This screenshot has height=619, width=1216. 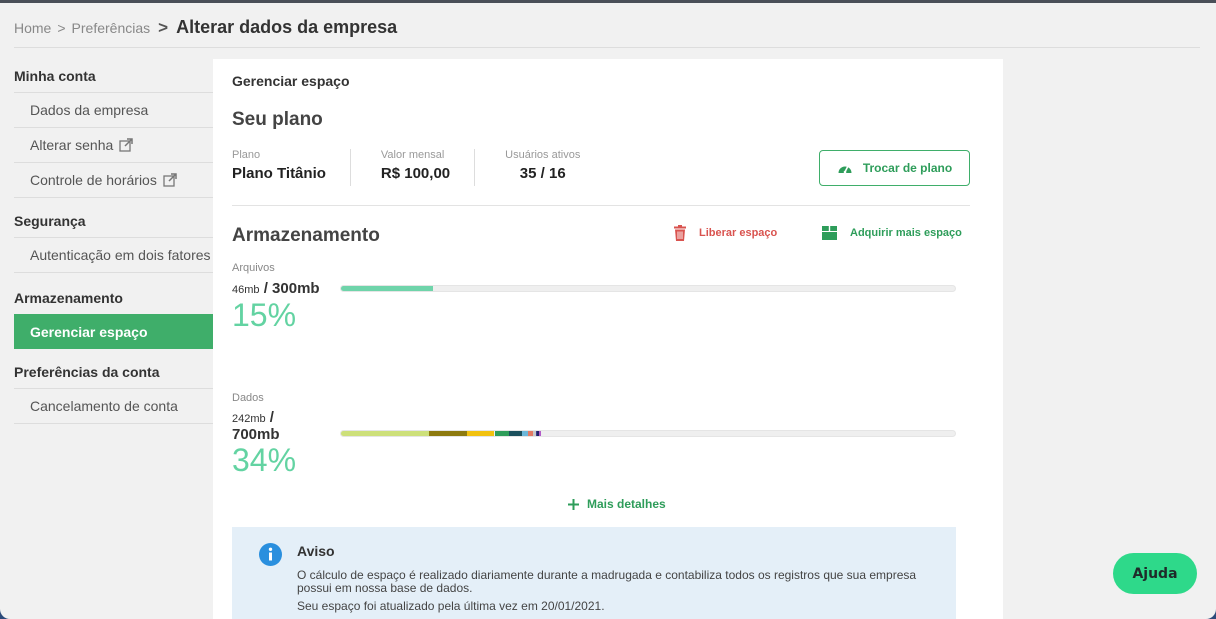 What do you see at coordinates (648, 433) in the screenshot?
I see `data-progress-bar` at bounding box center [648, 433].